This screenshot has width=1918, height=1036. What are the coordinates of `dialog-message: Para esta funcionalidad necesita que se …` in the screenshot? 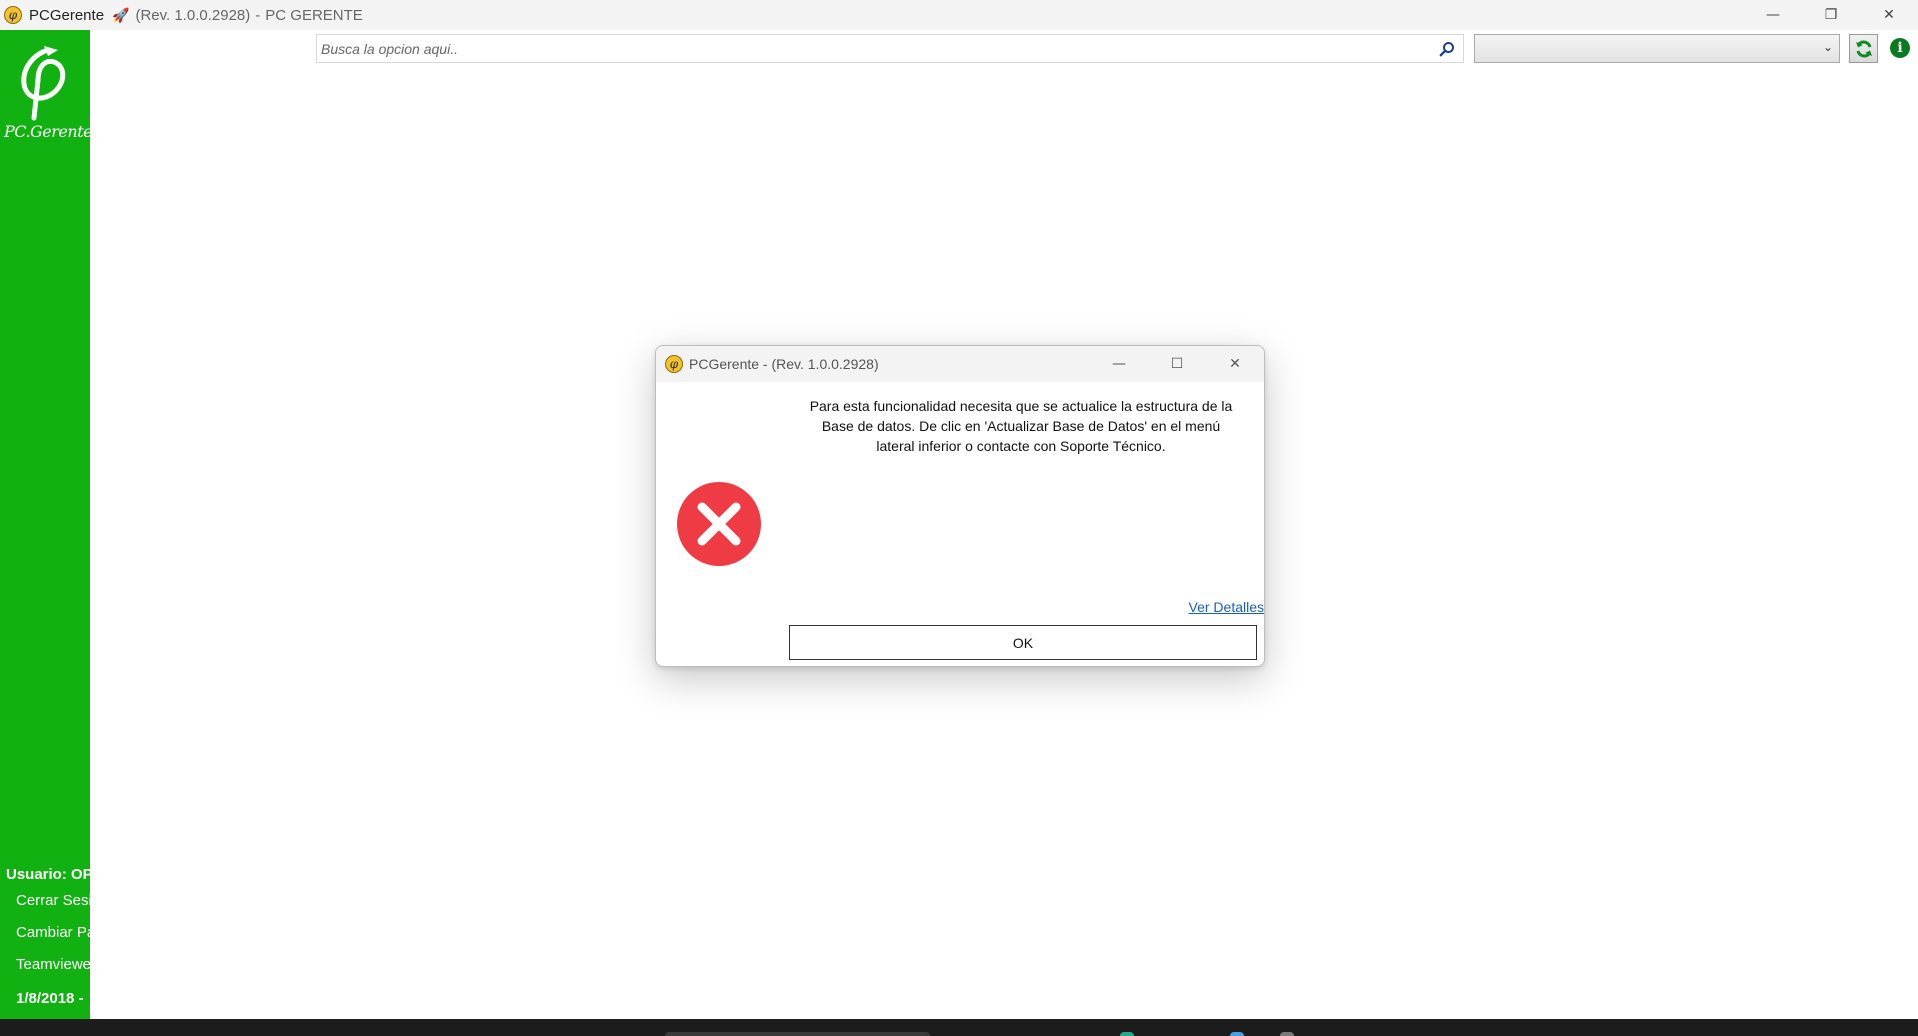 It's located at (1021, 426).